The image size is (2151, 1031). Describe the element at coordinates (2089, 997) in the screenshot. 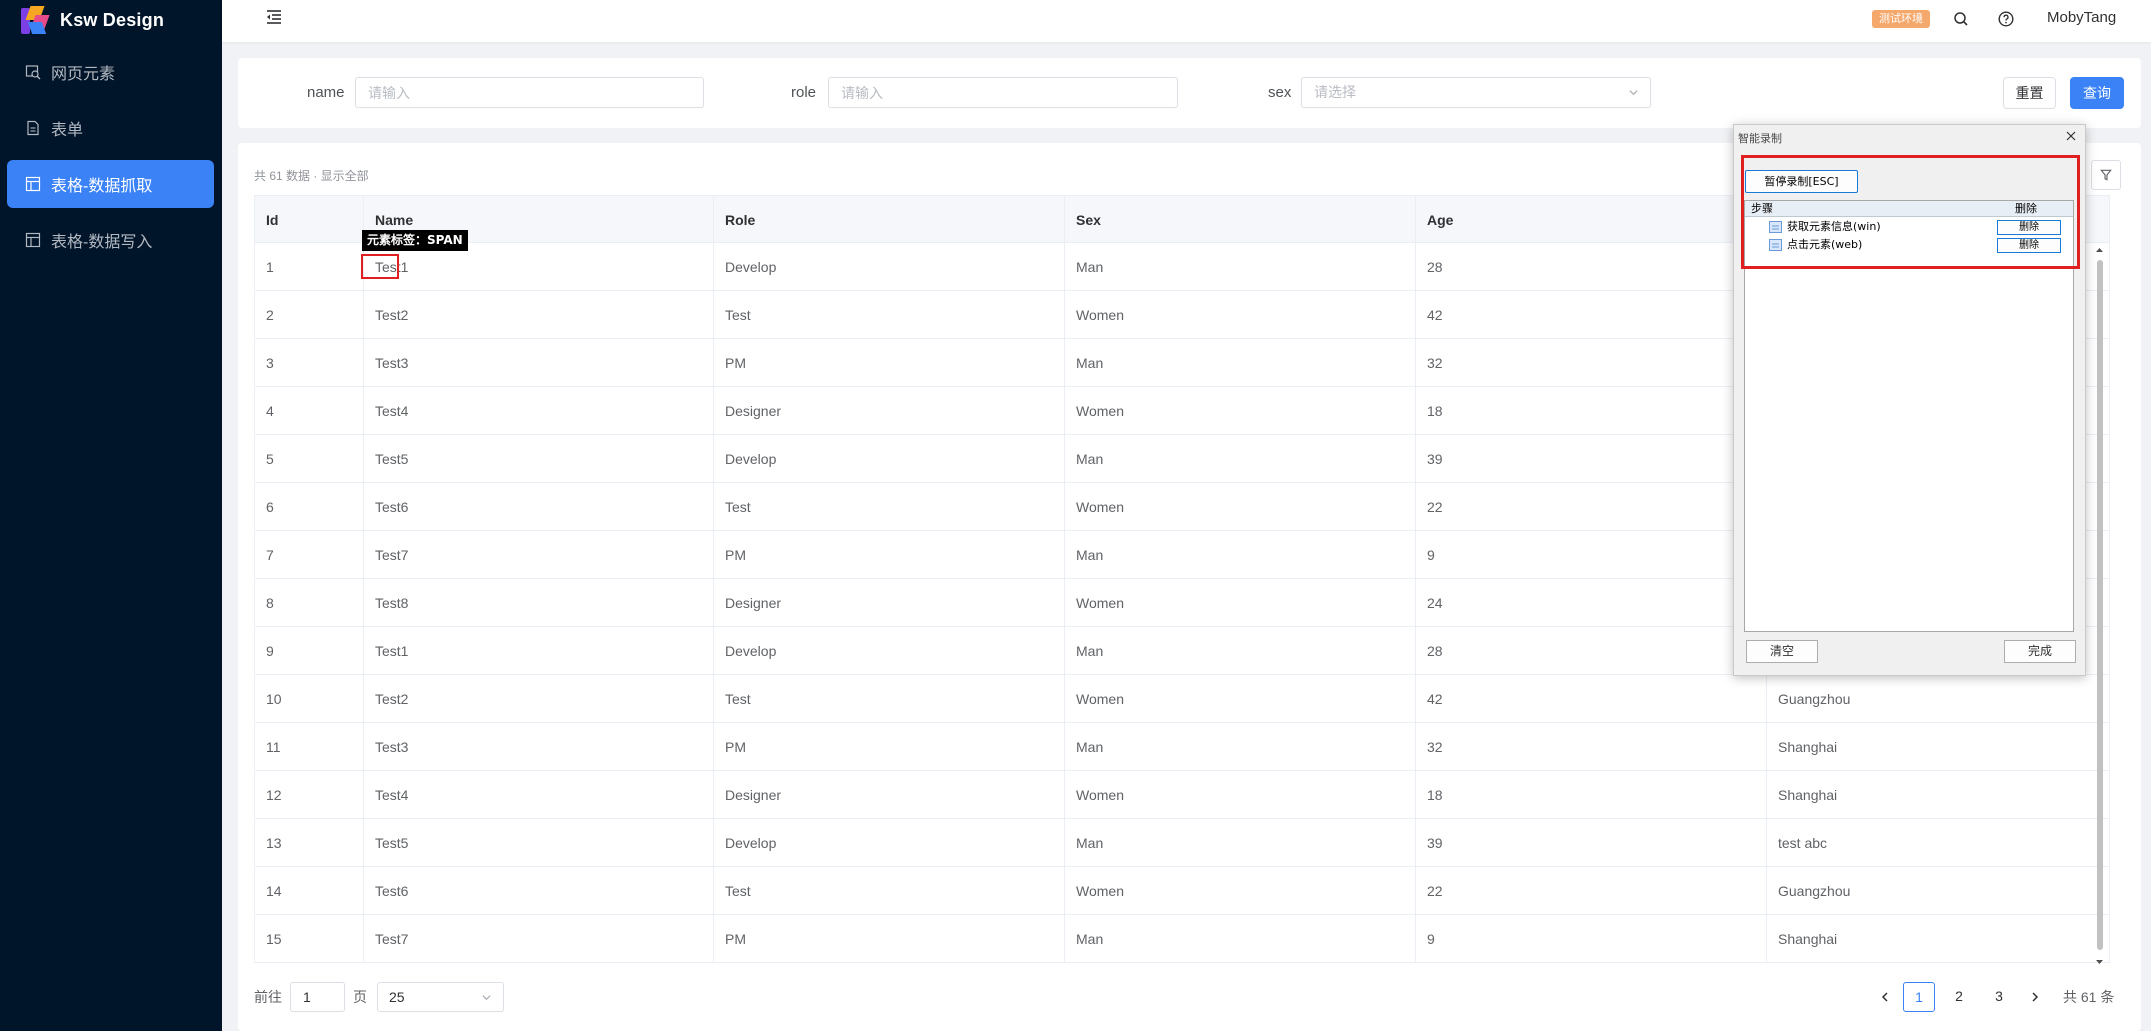

I see `total-count: 共 61 条` at that location.